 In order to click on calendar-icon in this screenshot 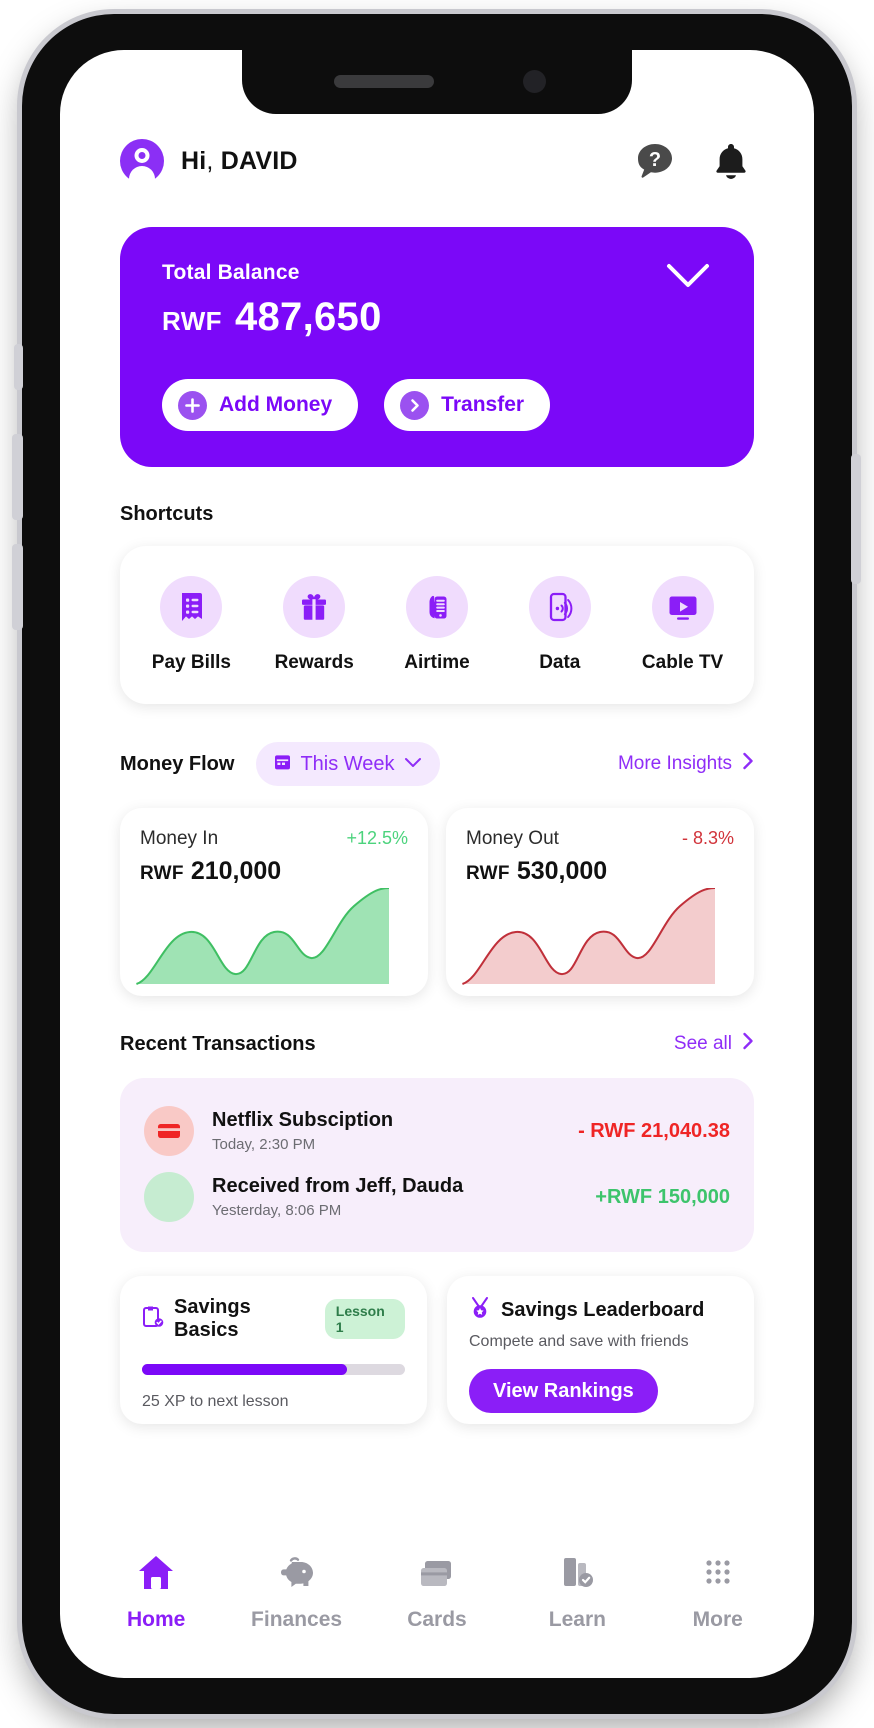, I will do `click(282, 764)`.